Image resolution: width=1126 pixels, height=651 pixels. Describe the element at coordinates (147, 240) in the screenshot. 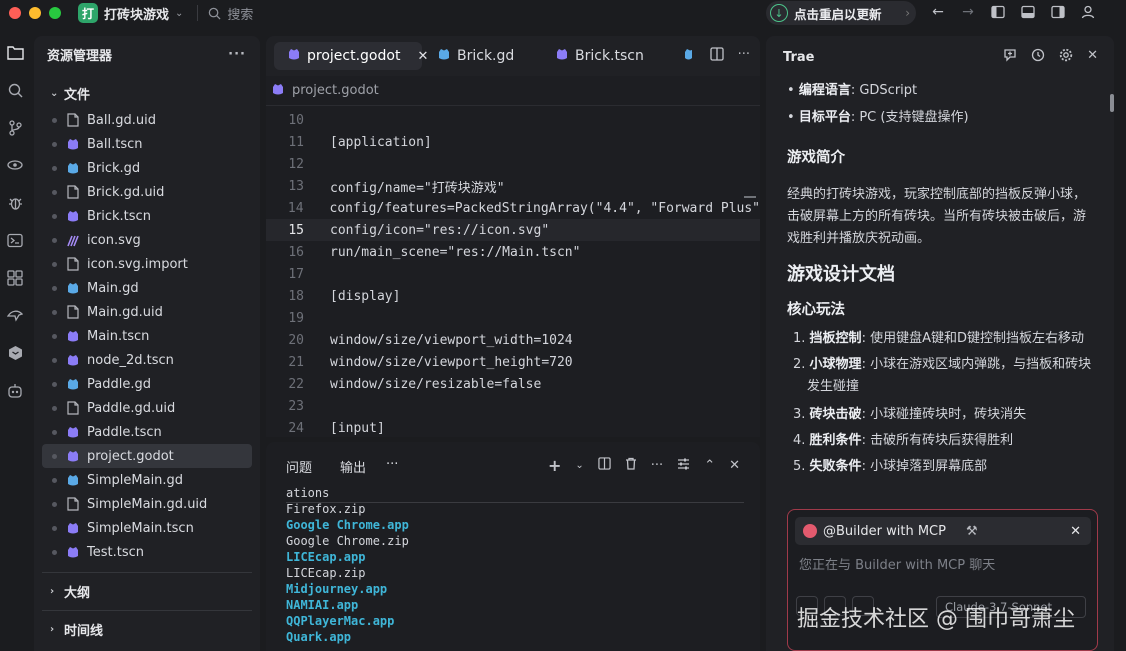

I see `file-item: icon.svg` at that location.